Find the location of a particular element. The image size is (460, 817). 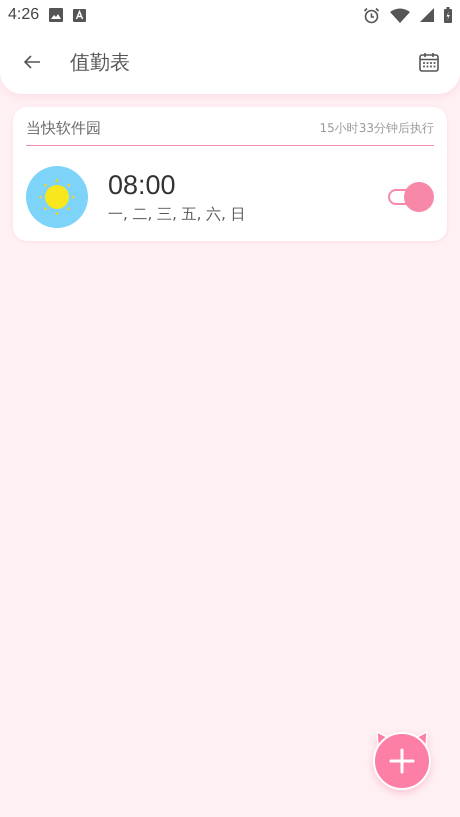

group-name: 当快软件园 is located at coordinates (63, 128).